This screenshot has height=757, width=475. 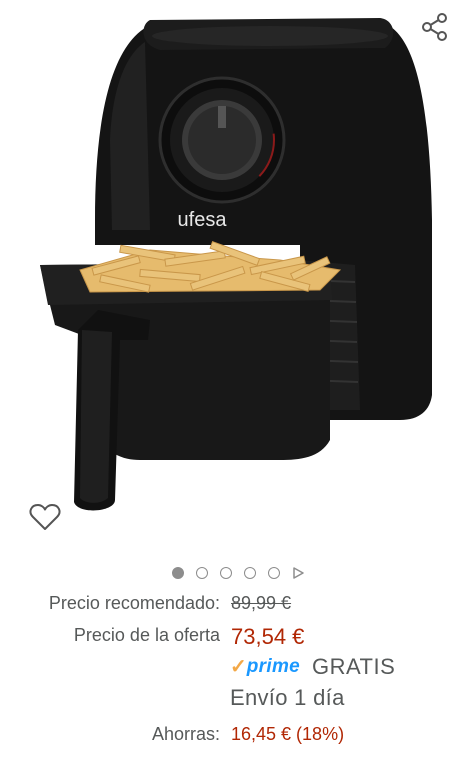 I want to click on play-icon, so click(x=298, y=573).